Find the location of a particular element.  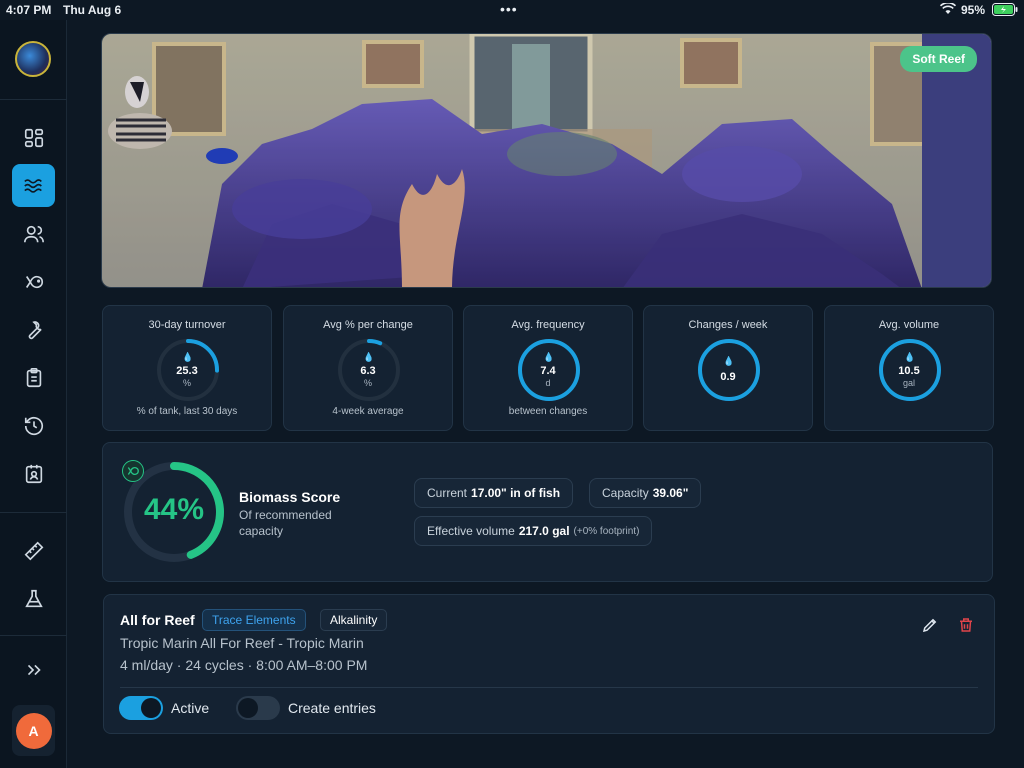

chip-value: 39.06" is located at coordinates (670, 493).